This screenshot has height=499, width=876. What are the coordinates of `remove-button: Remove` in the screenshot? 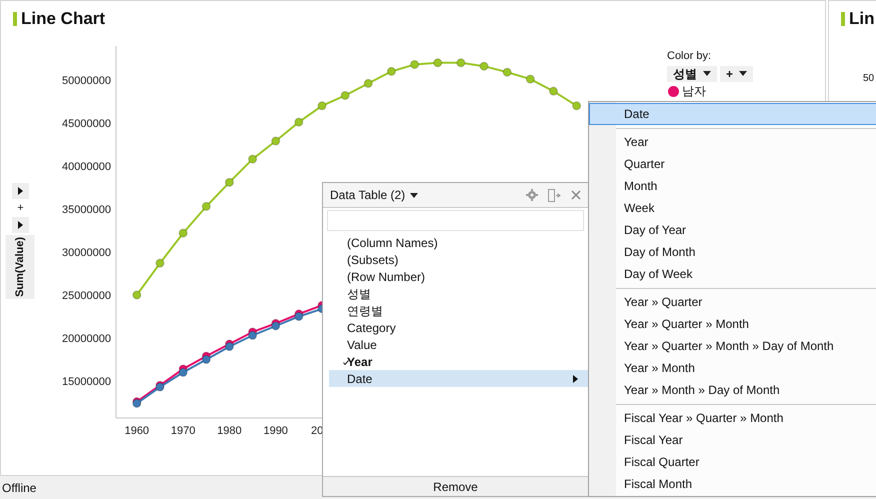 It's located at (455, 486).